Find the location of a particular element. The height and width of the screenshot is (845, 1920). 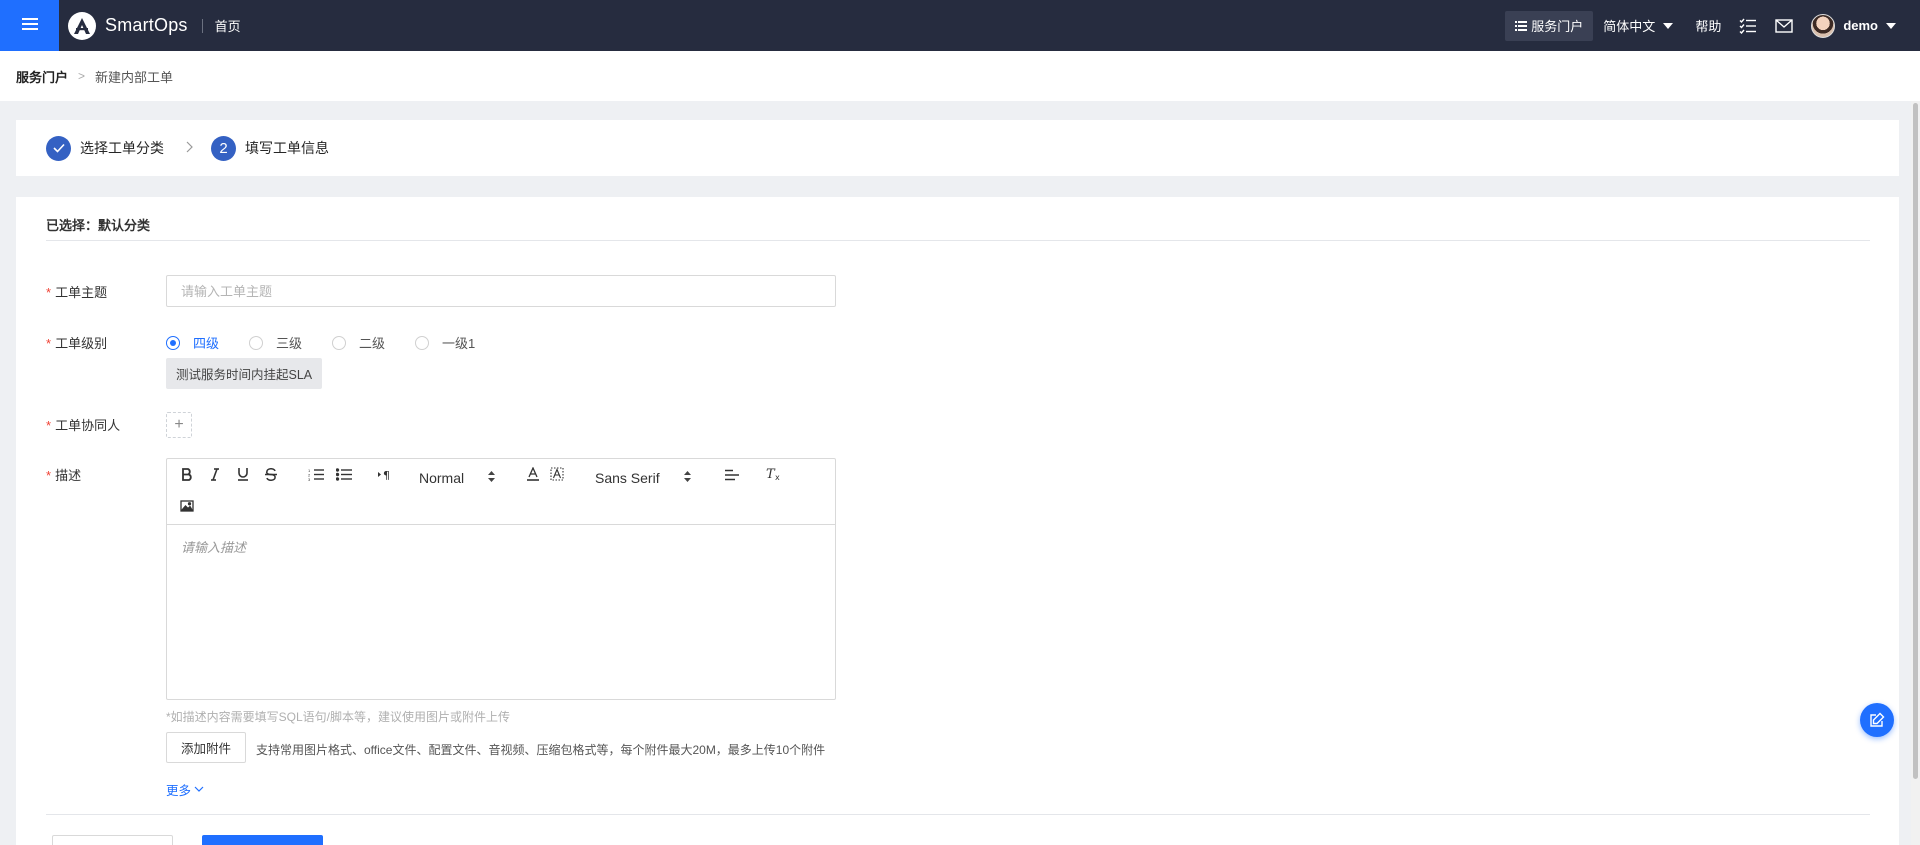

check-icon is located at coordinates (58, 148).